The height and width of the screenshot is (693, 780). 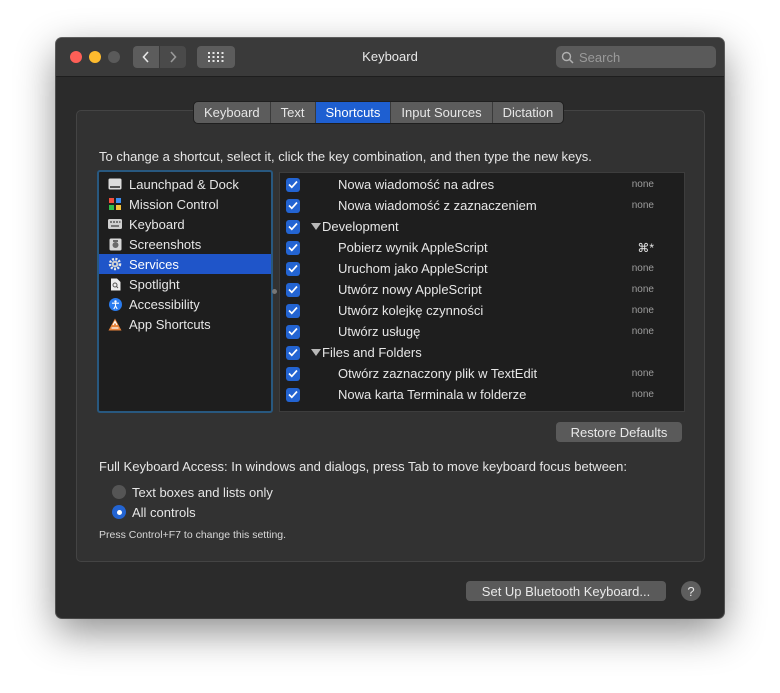 I want to click on shortcut-row: Nowa wiadomość z zaznaczeniem none, so click(x=482, y=205).